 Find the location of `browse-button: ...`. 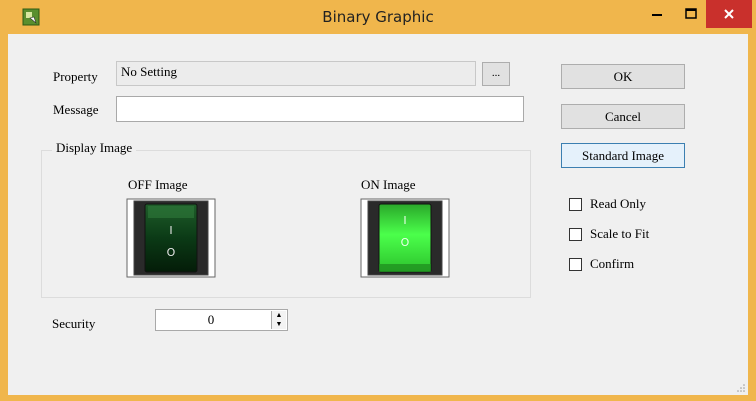

browse-button: ... is located at coordinates (496, 74).